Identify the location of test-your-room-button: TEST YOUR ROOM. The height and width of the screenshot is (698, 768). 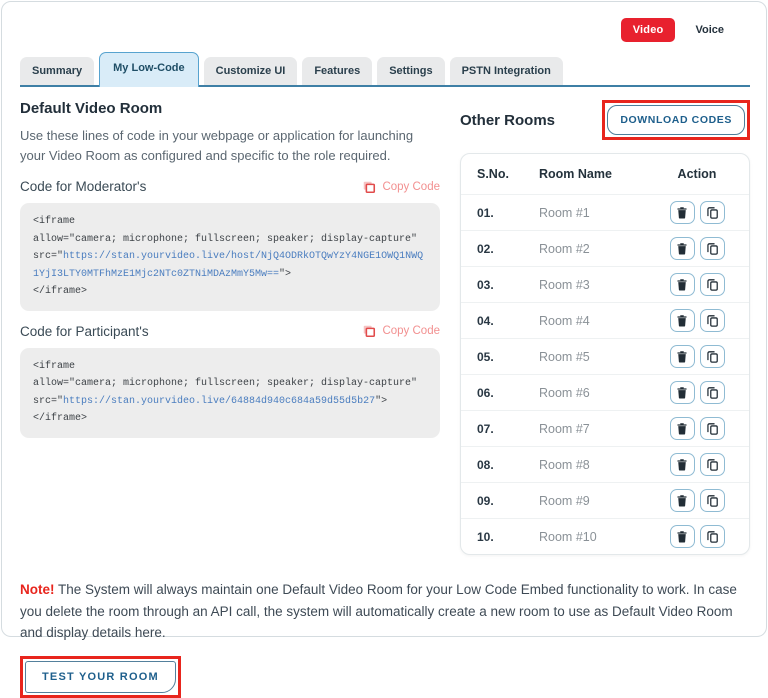
(100, 676).